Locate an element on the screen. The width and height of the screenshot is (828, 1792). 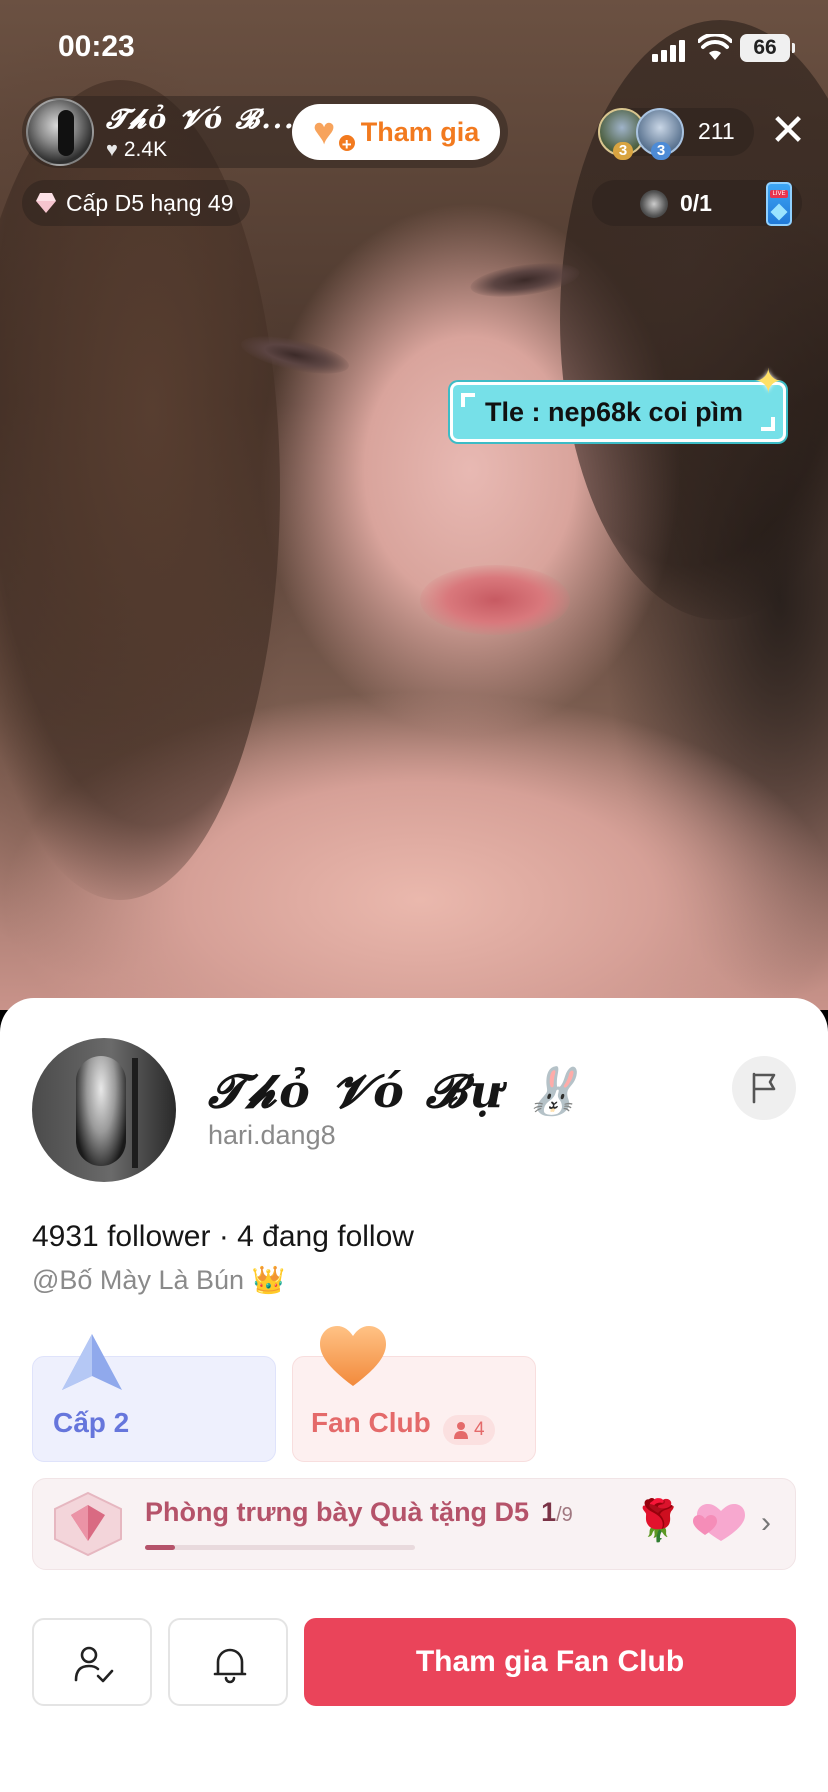
sparkle-icon: ✦ is located at coordinates (768, 382).